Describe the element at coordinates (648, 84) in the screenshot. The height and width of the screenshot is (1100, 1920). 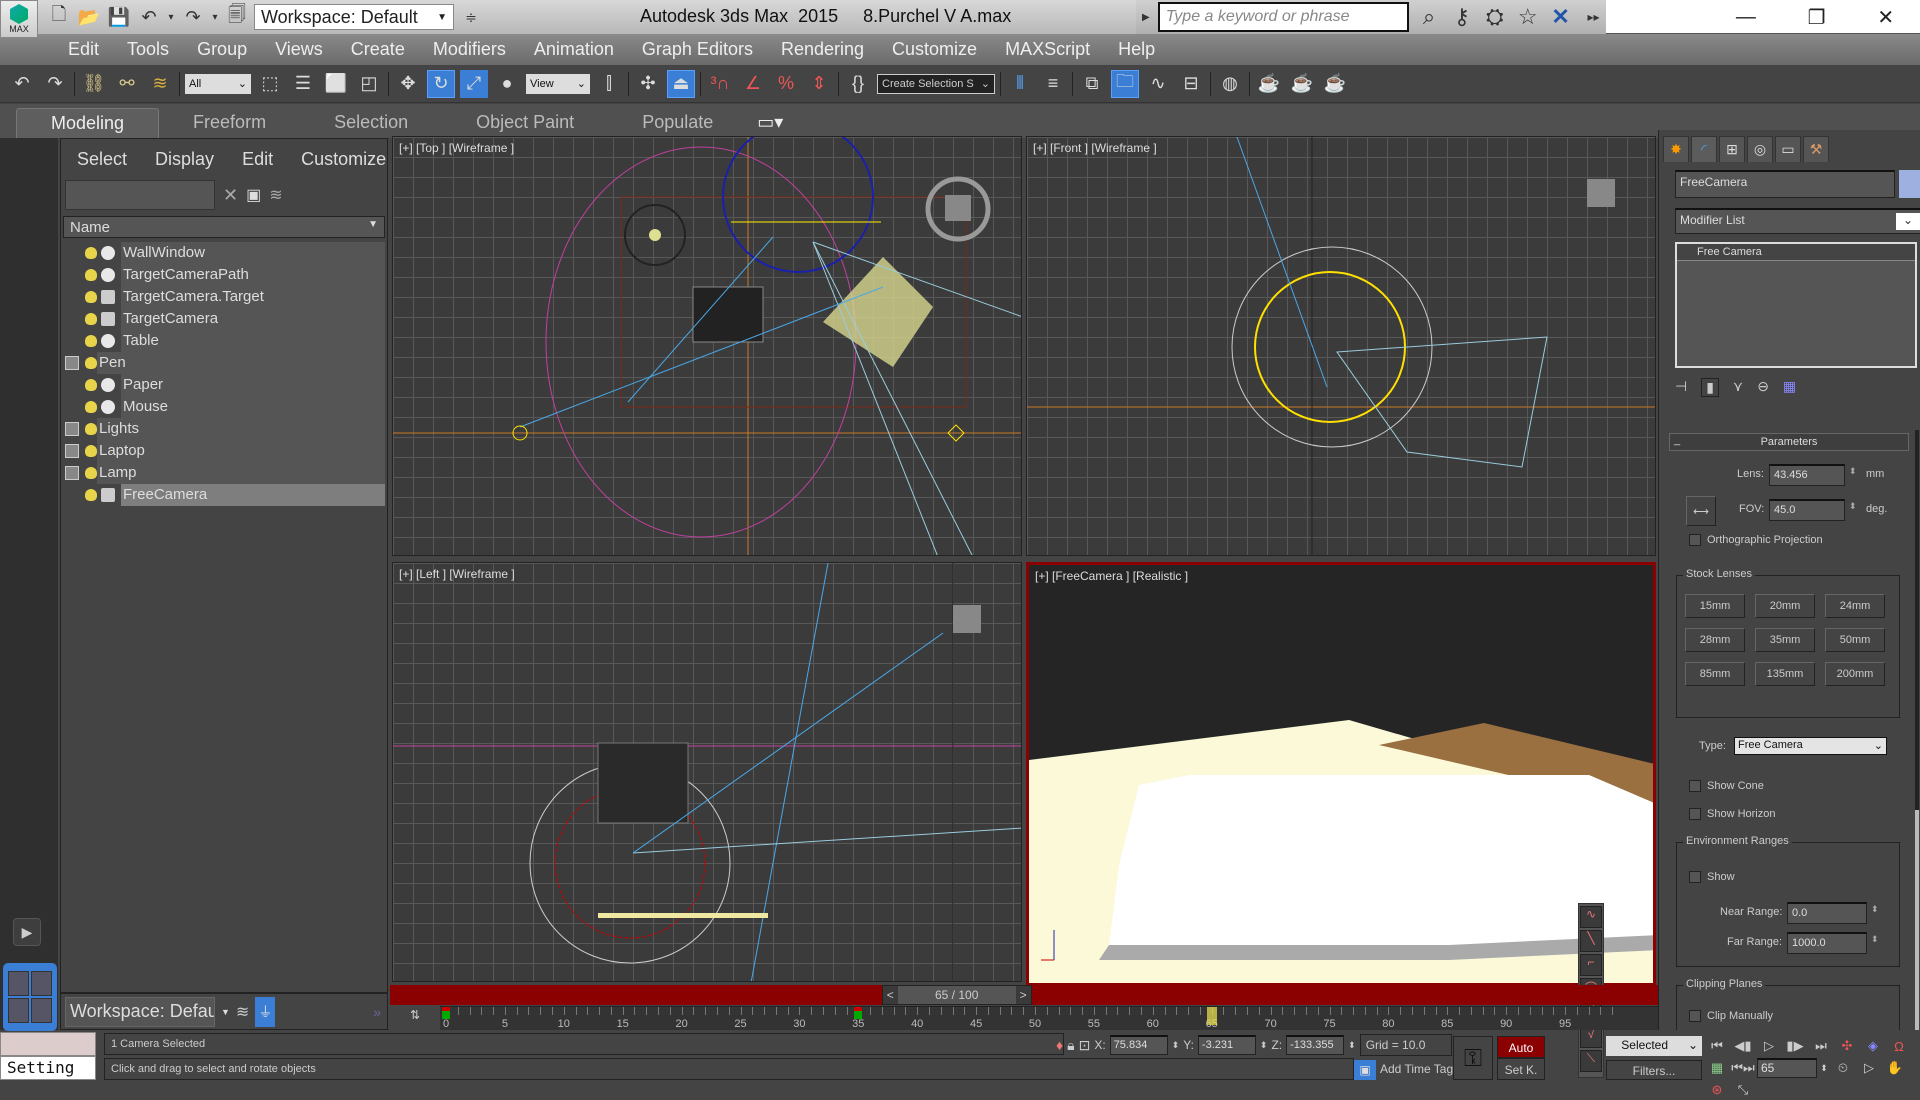
I see `manipulate-icon: ✣` at that location.